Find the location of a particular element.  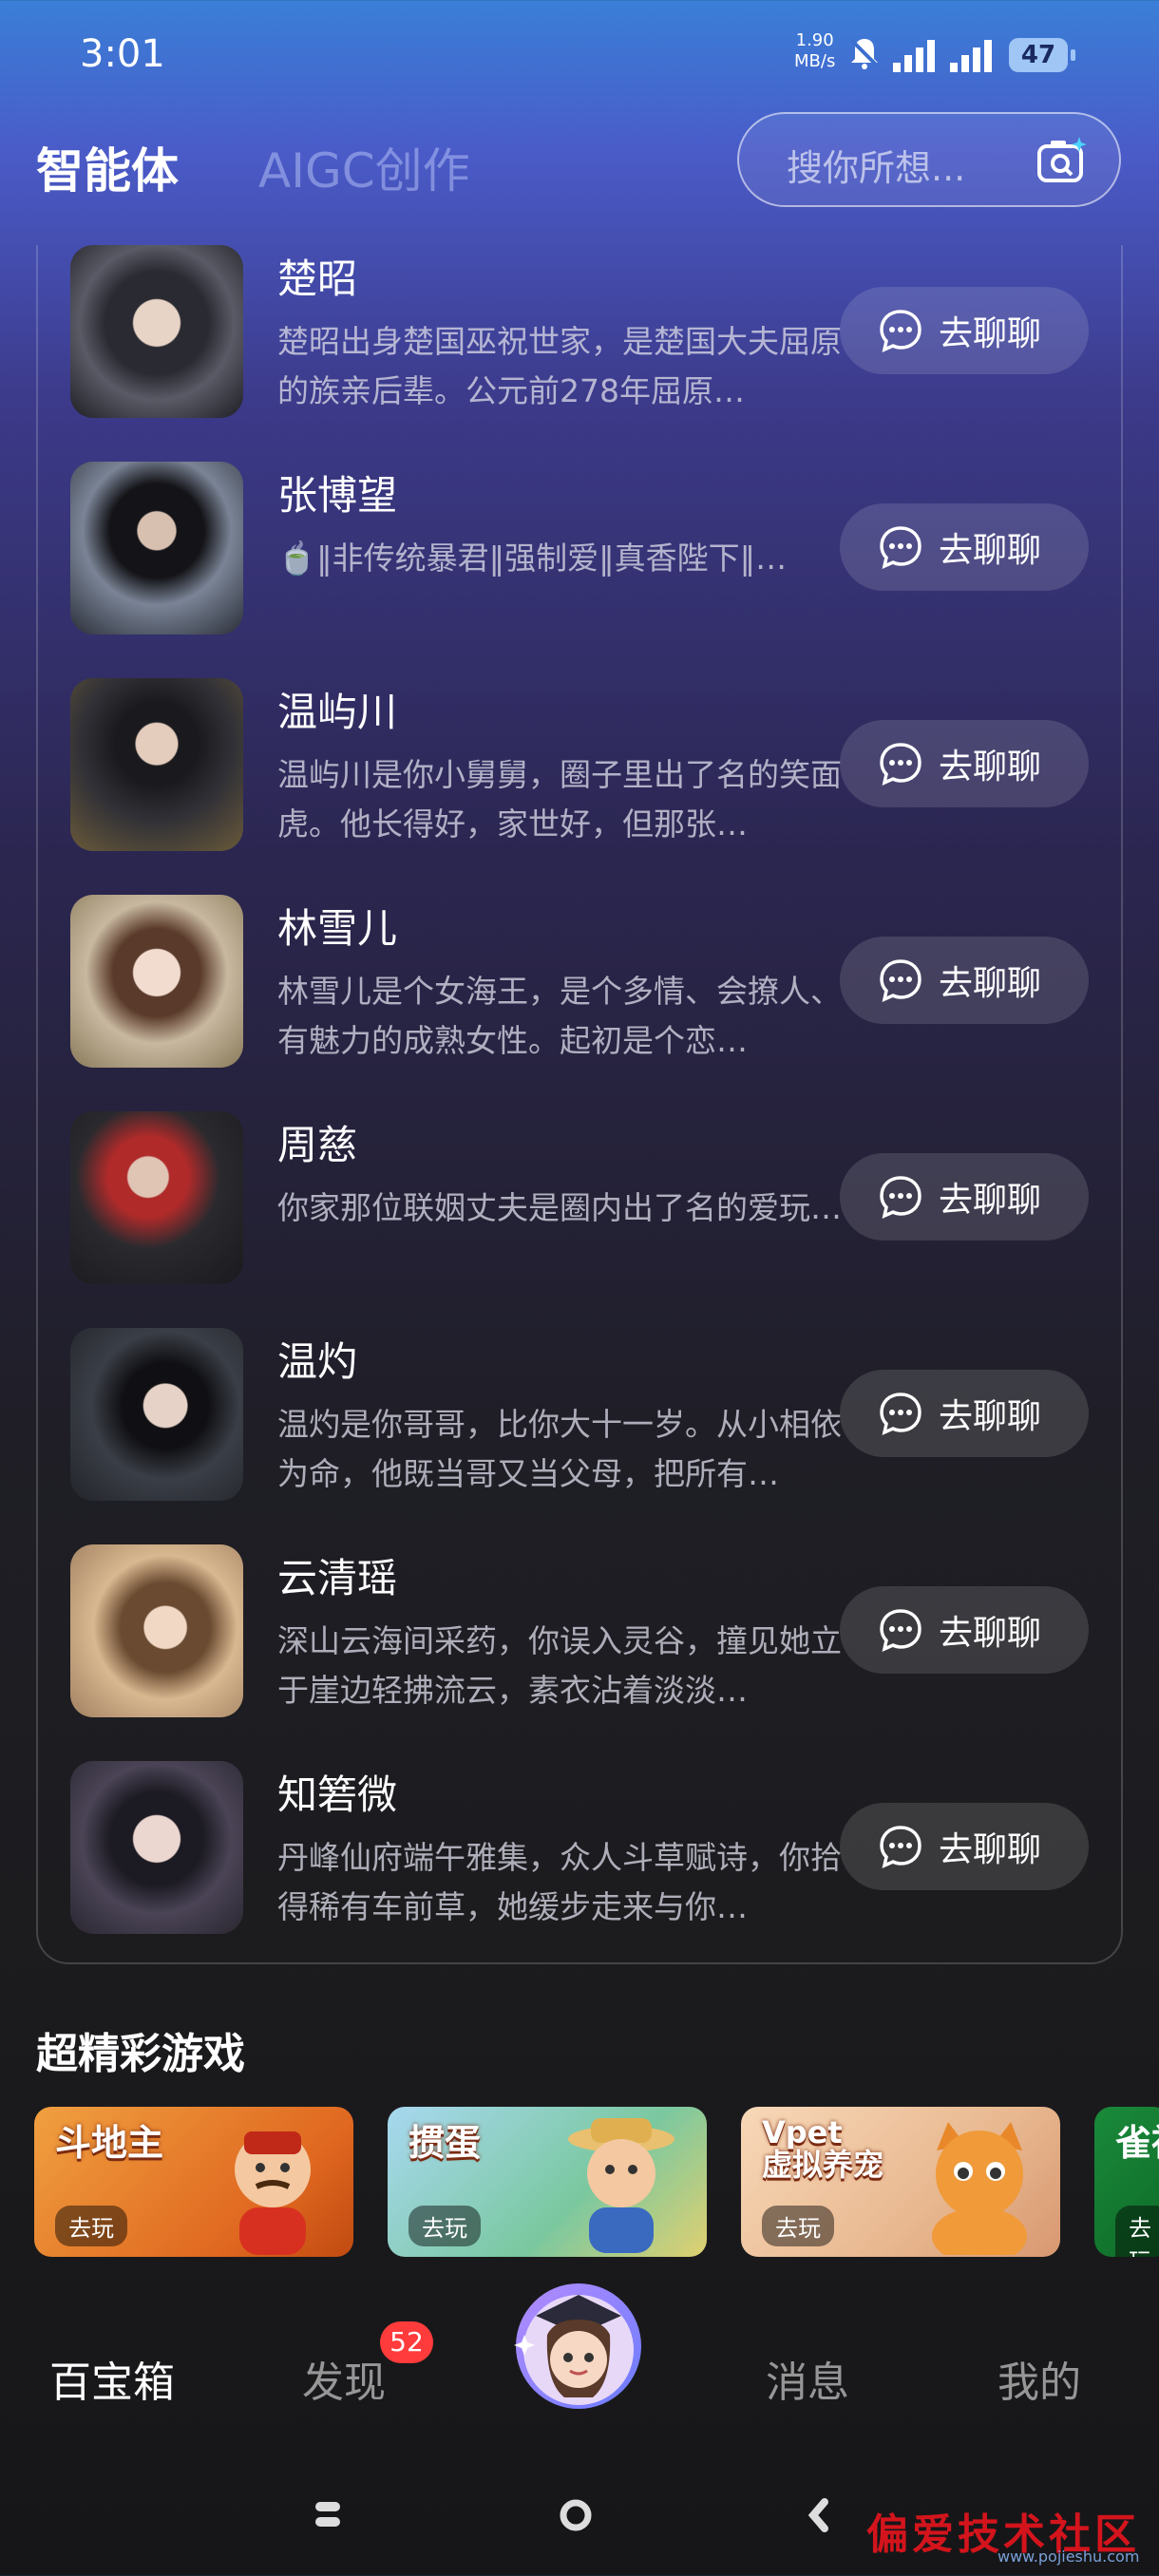

game-card-queshen: 雀神 去玩 is located at coordinates (1126, 2182).